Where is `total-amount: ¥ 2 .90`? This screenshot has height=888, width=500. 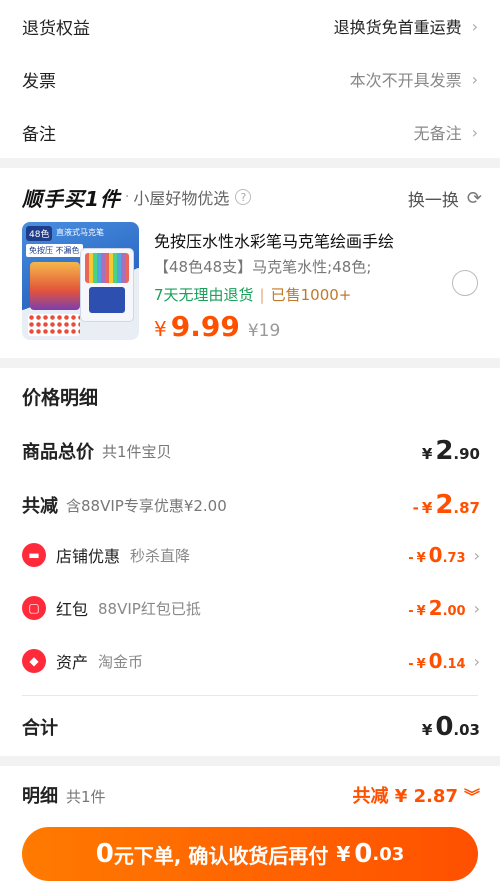
total-amount: ¥ 2 .90 is located at coordinates (451, 451).